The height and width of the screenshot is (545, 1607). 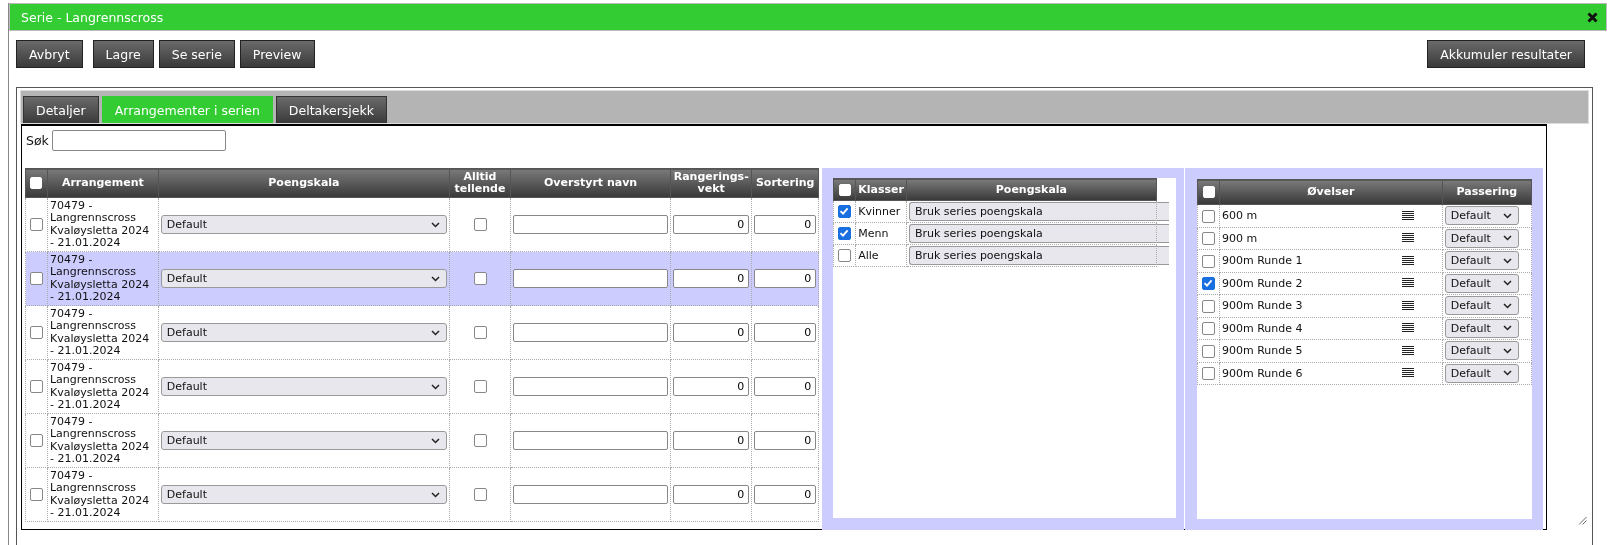 What do you see at coordinates (590, 183) in the screenshot?
I see `column-header: Overstyrt navn` at bounding box center [590, 183].